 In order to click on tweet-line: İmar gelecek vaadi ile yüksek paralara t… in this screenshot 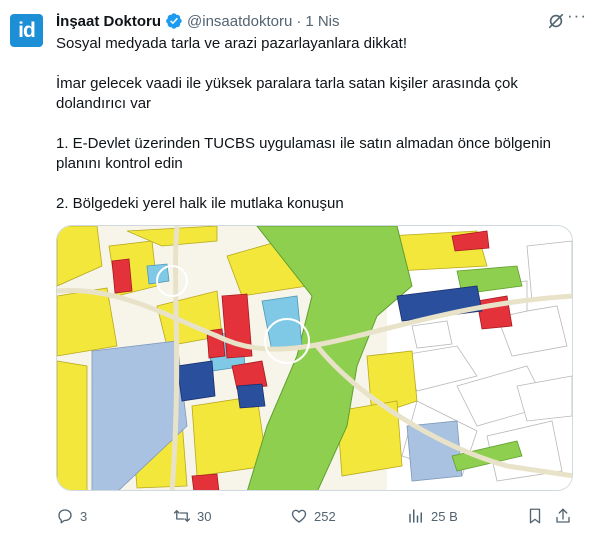, I will do `click(287, 93)`.